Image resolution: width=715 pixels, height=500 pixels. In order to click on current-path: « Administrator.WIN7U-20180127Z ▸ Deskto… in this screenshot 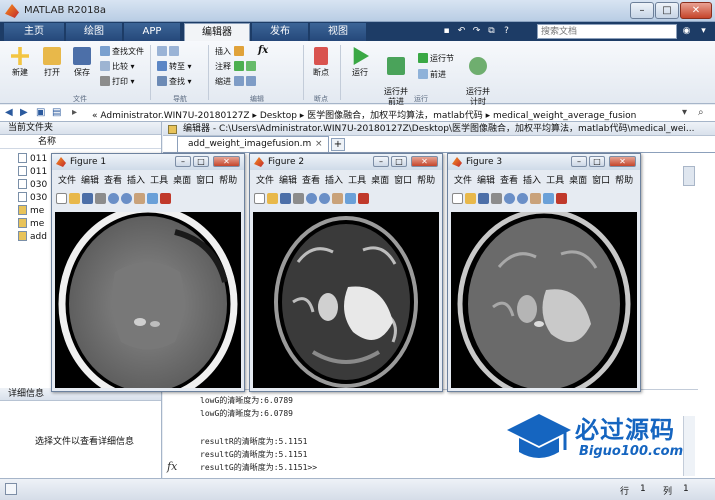, I will do `click(364, 114)`.